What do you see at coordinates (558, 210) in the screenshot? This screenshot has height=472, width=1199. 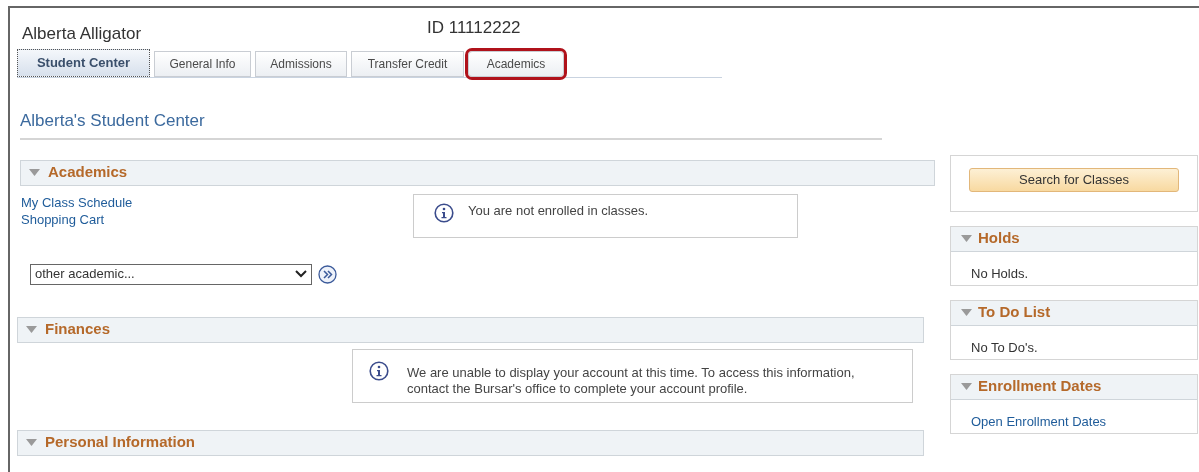 I see `notice-text: You are not enrolled in classes.` at bounding box center [558, 210].